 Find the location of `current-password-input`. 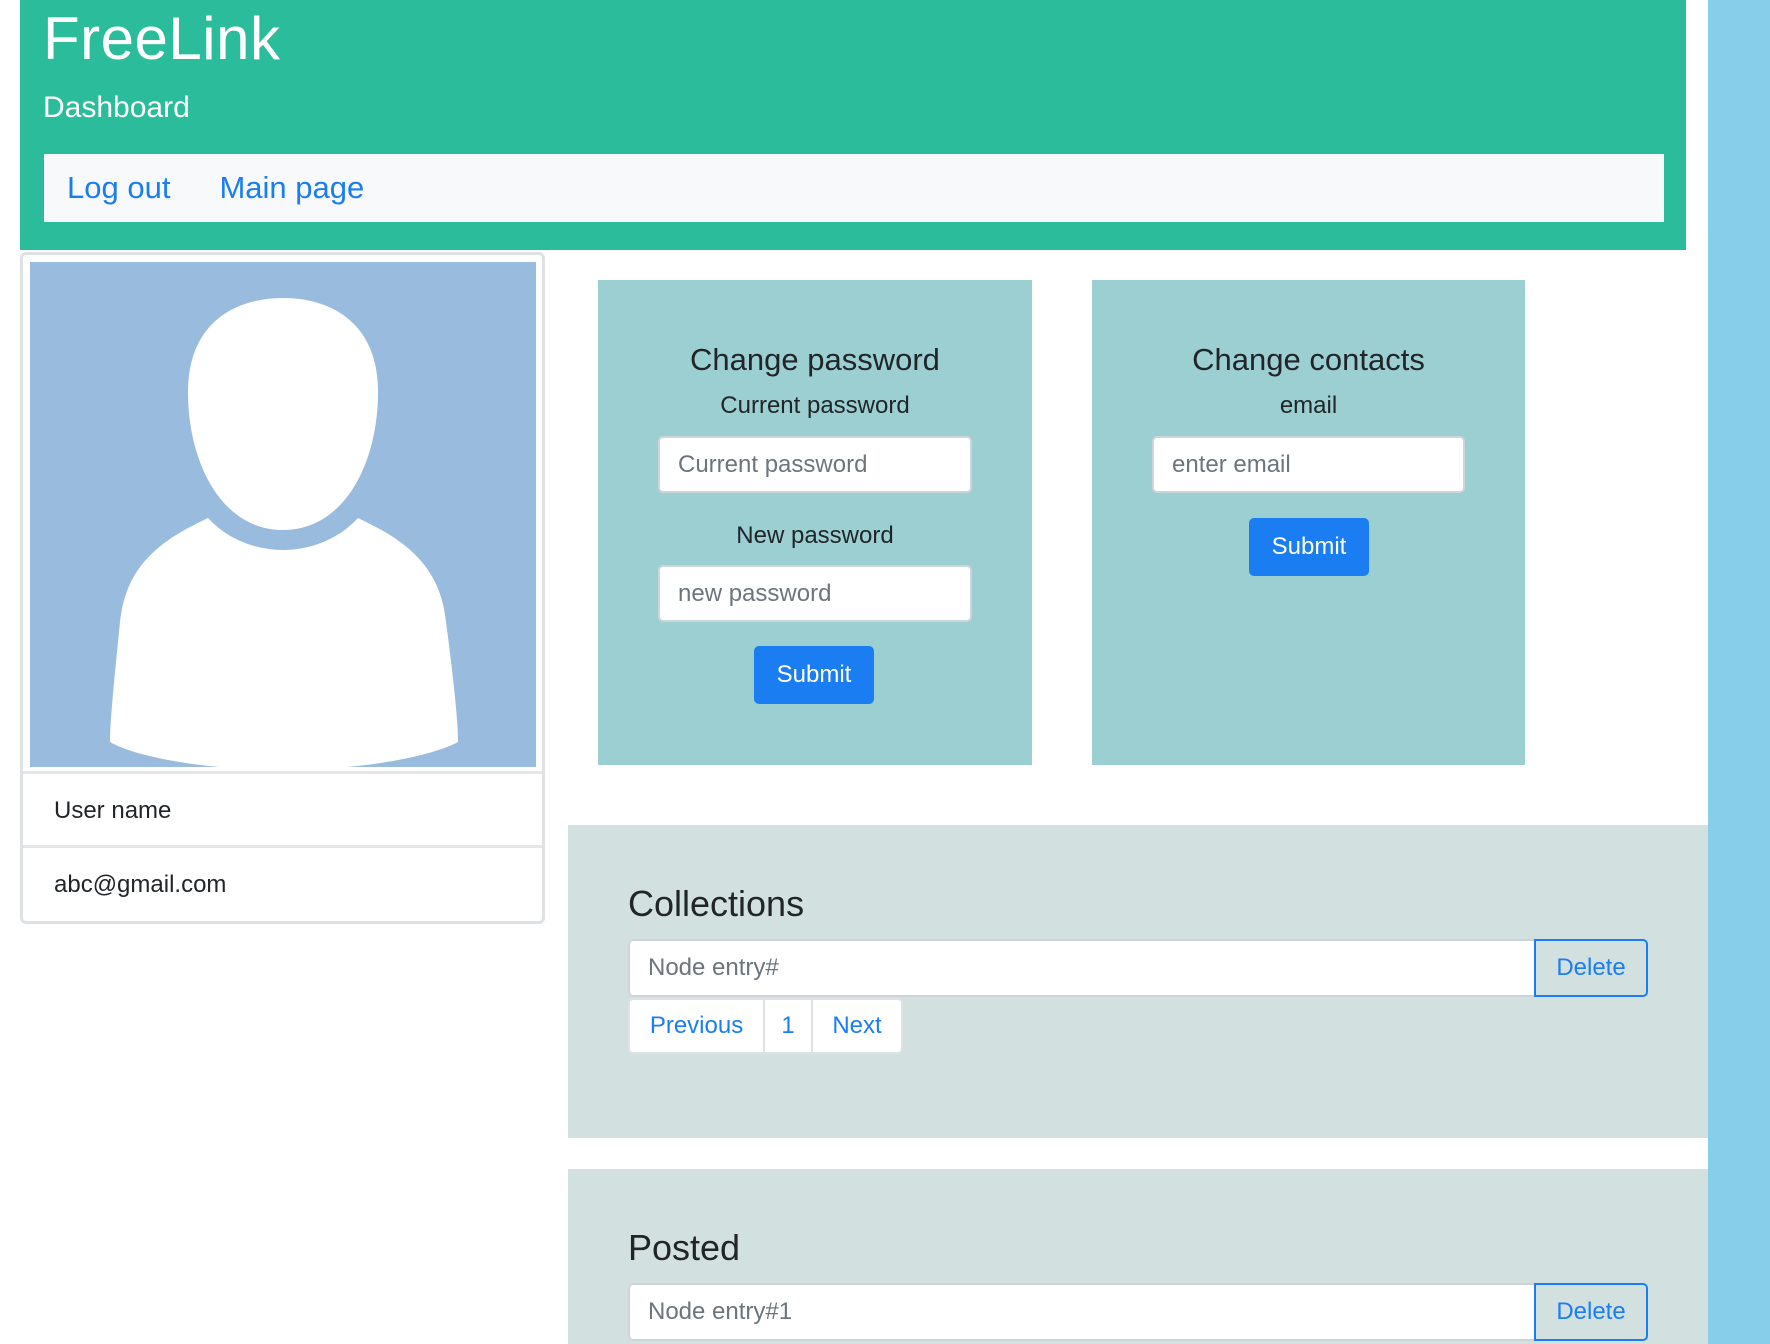

current-password-input is located at coordinates (815, 464).